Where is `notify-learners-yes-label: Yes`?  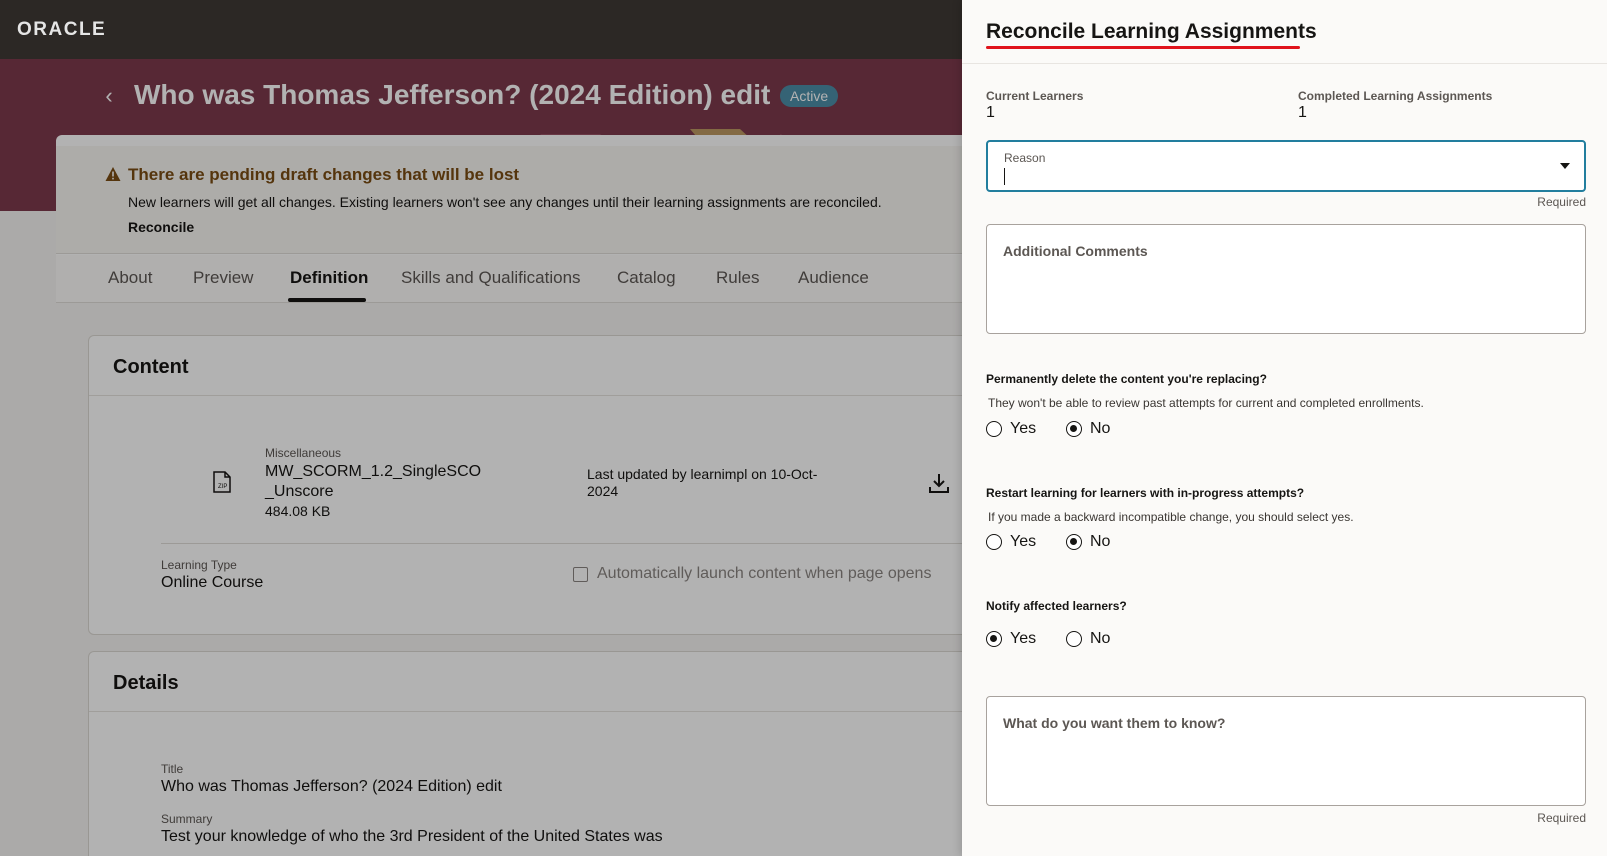 notify-learners-yes-label: Yes is located at coordinates (1023, 639).